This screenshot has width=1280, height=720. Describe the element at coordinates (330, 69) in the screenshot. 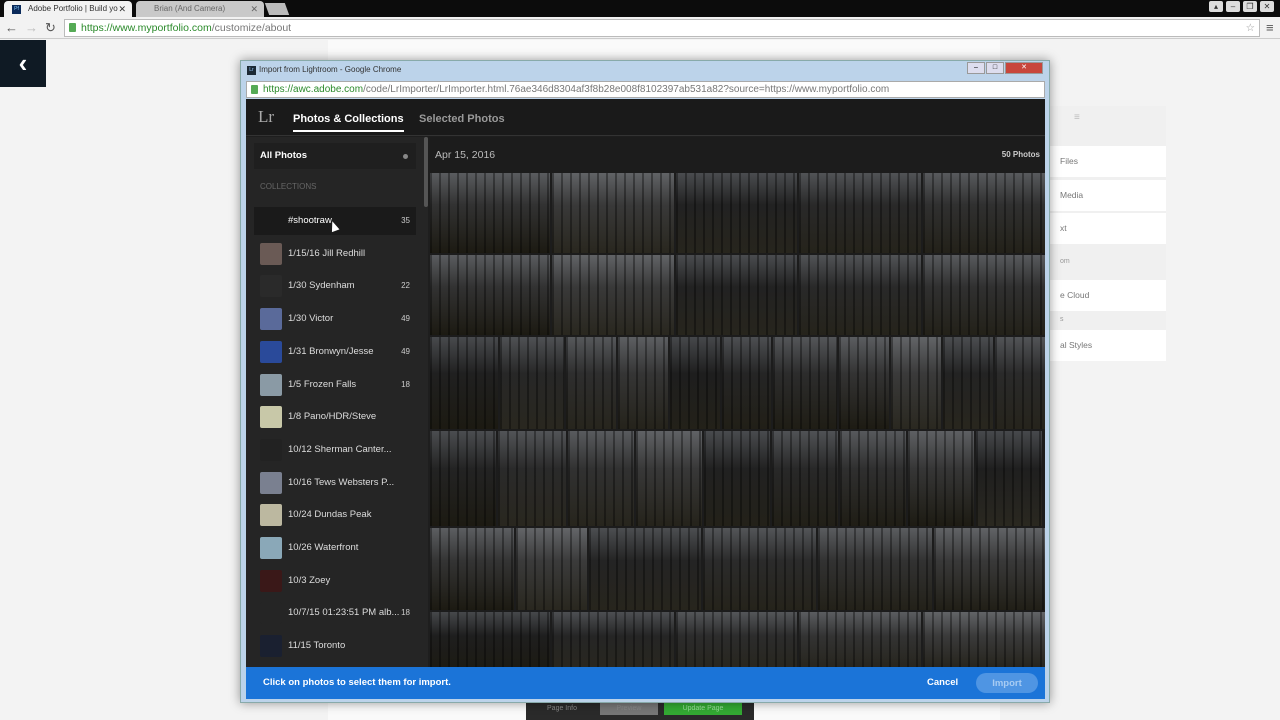

I see `window-title: Import from Lightroom - Google Chrome` at that location.